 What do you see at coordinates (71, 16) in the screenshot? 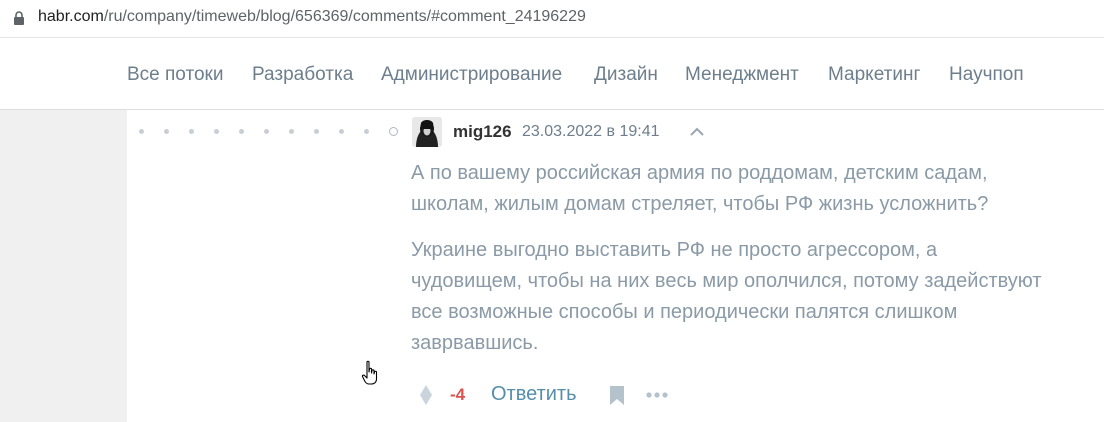
I see `url-host: habr.com` at bounding box center [71, 16].